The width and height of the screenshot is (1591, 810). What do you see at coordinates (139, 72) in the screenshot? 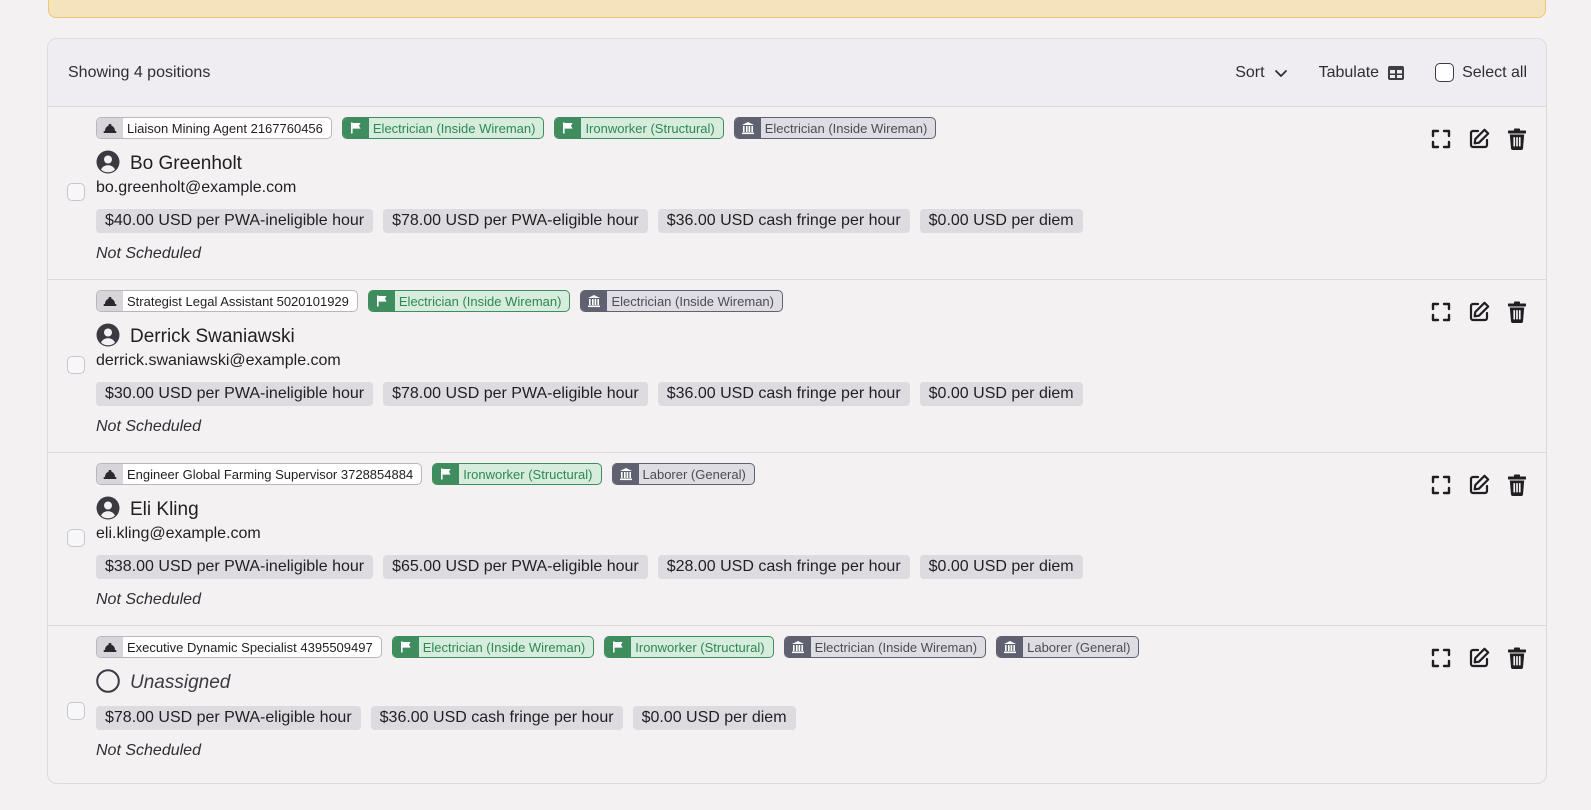
I see `showing-count: Showing 4 positions` at bounding box center [139, 72].